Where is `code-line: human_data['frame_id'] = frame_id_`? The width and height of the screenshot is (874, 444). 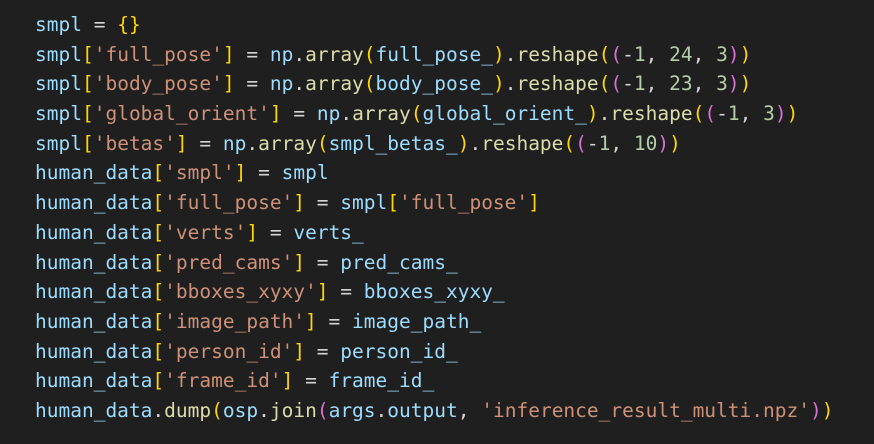
code-line: human_data['frame_id'] = frame_id_ is located at coordinates (235, 381).